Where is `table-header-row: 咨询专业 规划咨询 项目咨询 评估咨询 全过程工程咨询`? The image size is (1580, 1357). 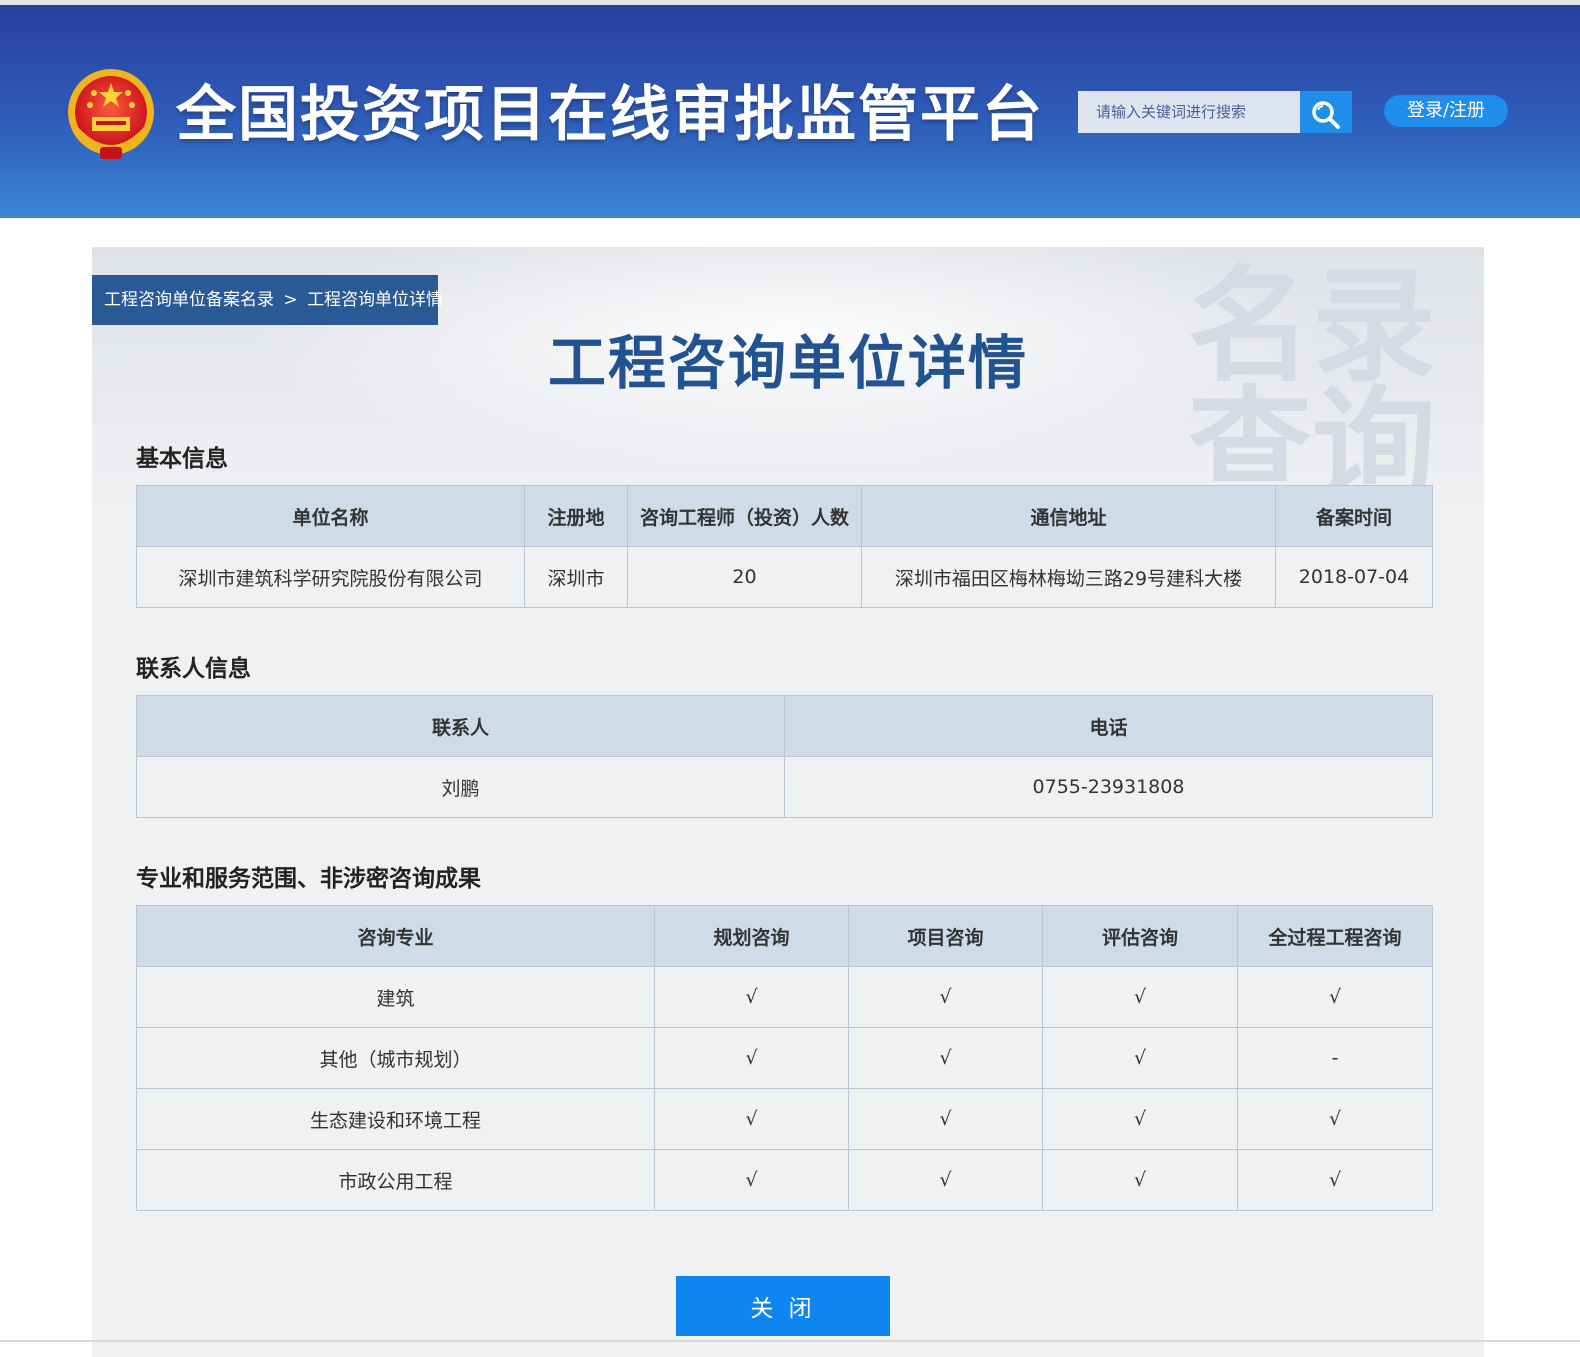 table-header-row: 咨询专业 规划咨询 项目咨询 评估咨询 全过程工程咨询 is located at coordinates (784, 936).